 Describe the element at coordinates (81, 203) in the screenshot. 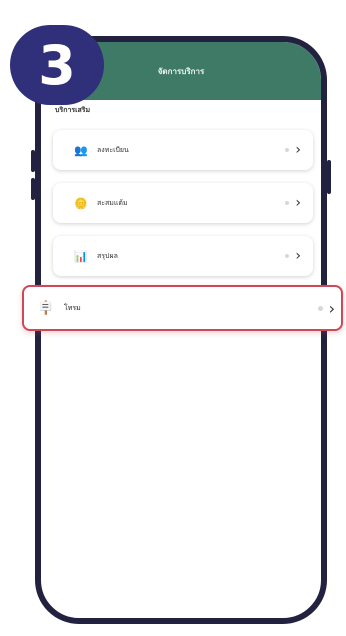

I see `coins-icon: 🪙` at that location.